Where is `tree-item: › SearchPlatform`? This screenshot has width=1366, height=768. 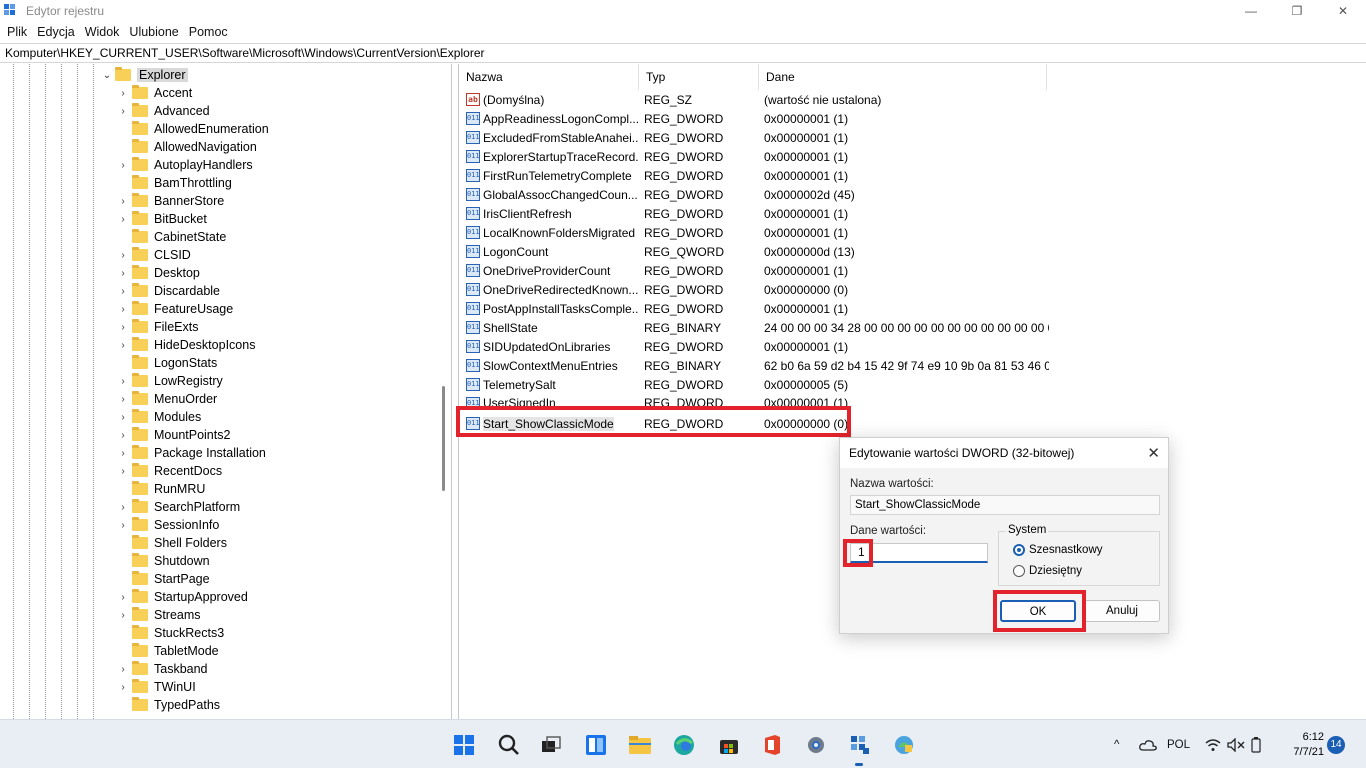 tree-item: › SearchPlatform is located at coordinates (179, 507).